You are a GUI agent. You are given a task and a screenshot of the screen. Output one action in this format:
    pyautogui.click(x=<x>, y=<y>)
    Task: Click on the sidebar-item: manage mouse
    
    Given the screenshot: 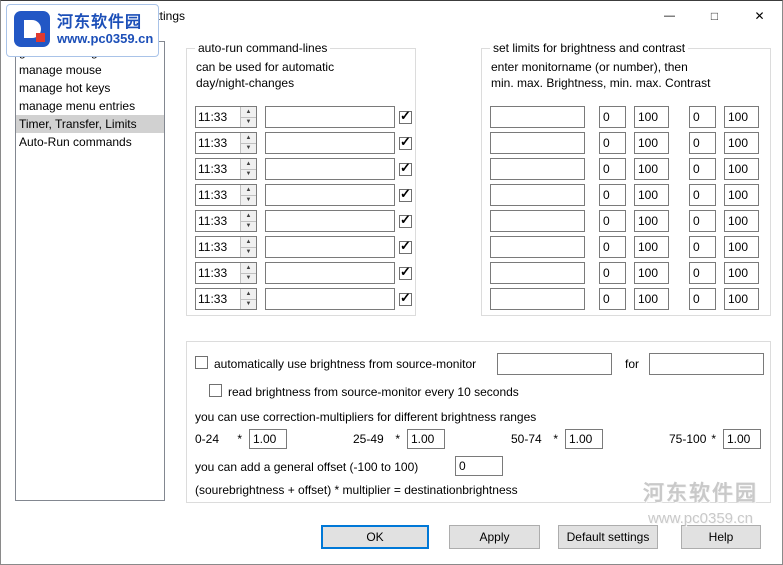 What is the action you would take?
    pyautogui.click(x=90, y=70)
    